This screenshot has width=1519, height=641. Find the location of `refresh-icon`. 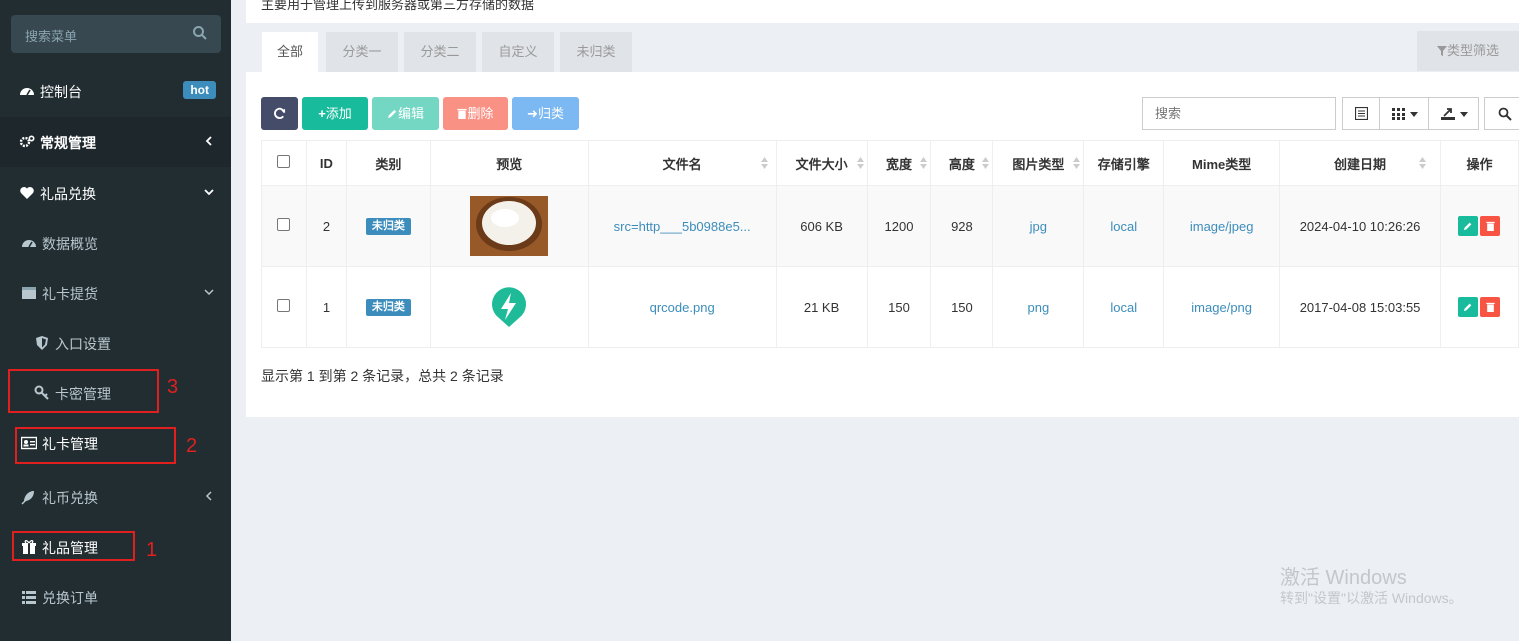

refresh-icon is located at coordinates (280, 113).